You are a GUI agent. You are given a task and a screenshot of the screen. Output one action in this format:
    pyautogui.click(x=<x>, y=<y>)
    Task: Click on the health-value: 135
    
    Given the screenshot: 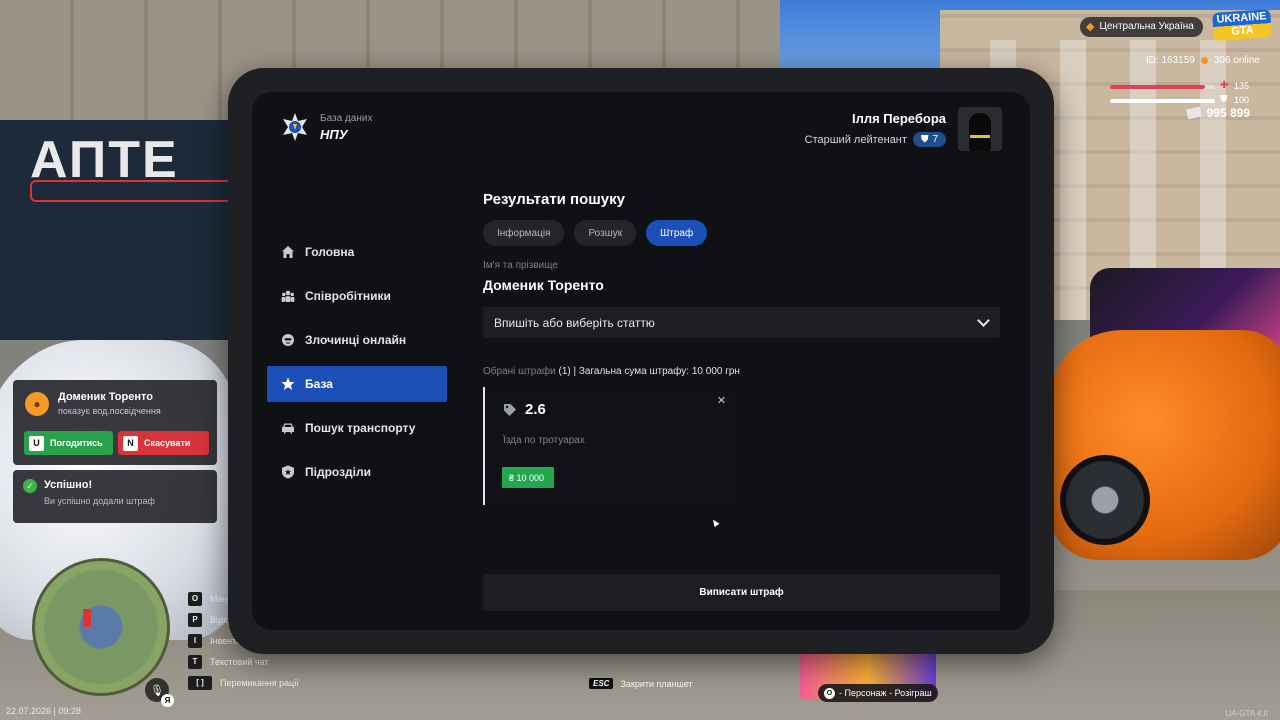 What is the action you would take?
    pyautogui.click(x=1242, y=86)
    